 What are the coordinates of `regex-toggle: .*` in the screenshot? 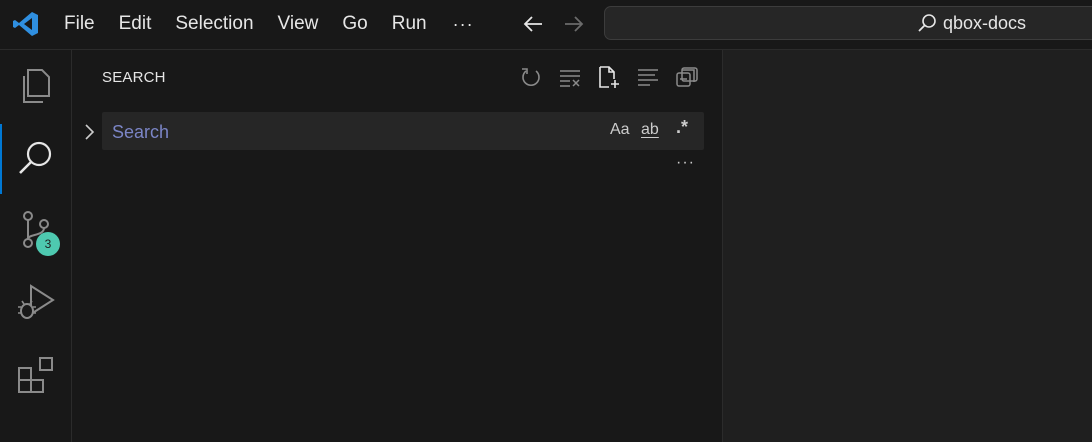 It's located at (682, 127).